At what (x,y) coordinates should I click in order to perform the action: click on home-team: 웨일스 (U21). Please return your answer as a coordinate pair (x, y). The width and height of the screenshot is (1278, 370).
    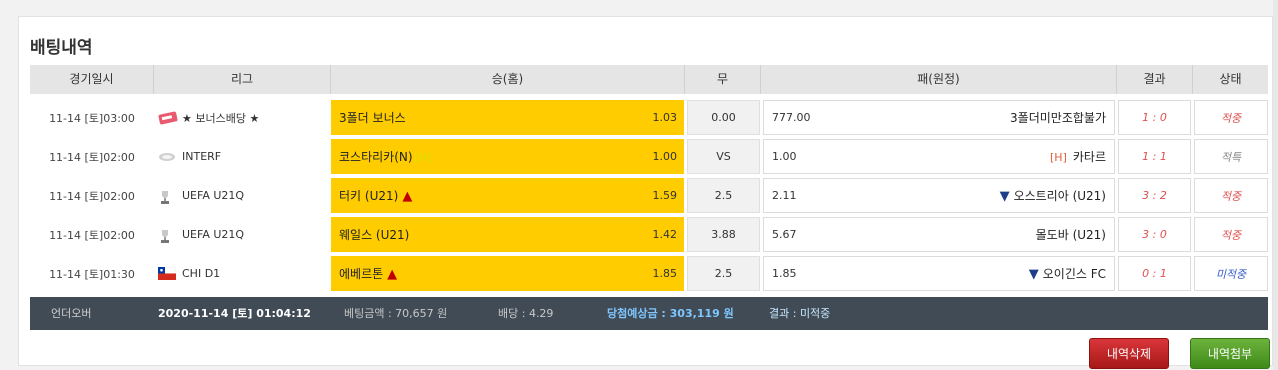
    Looking at the image, I should click on (374, 234).